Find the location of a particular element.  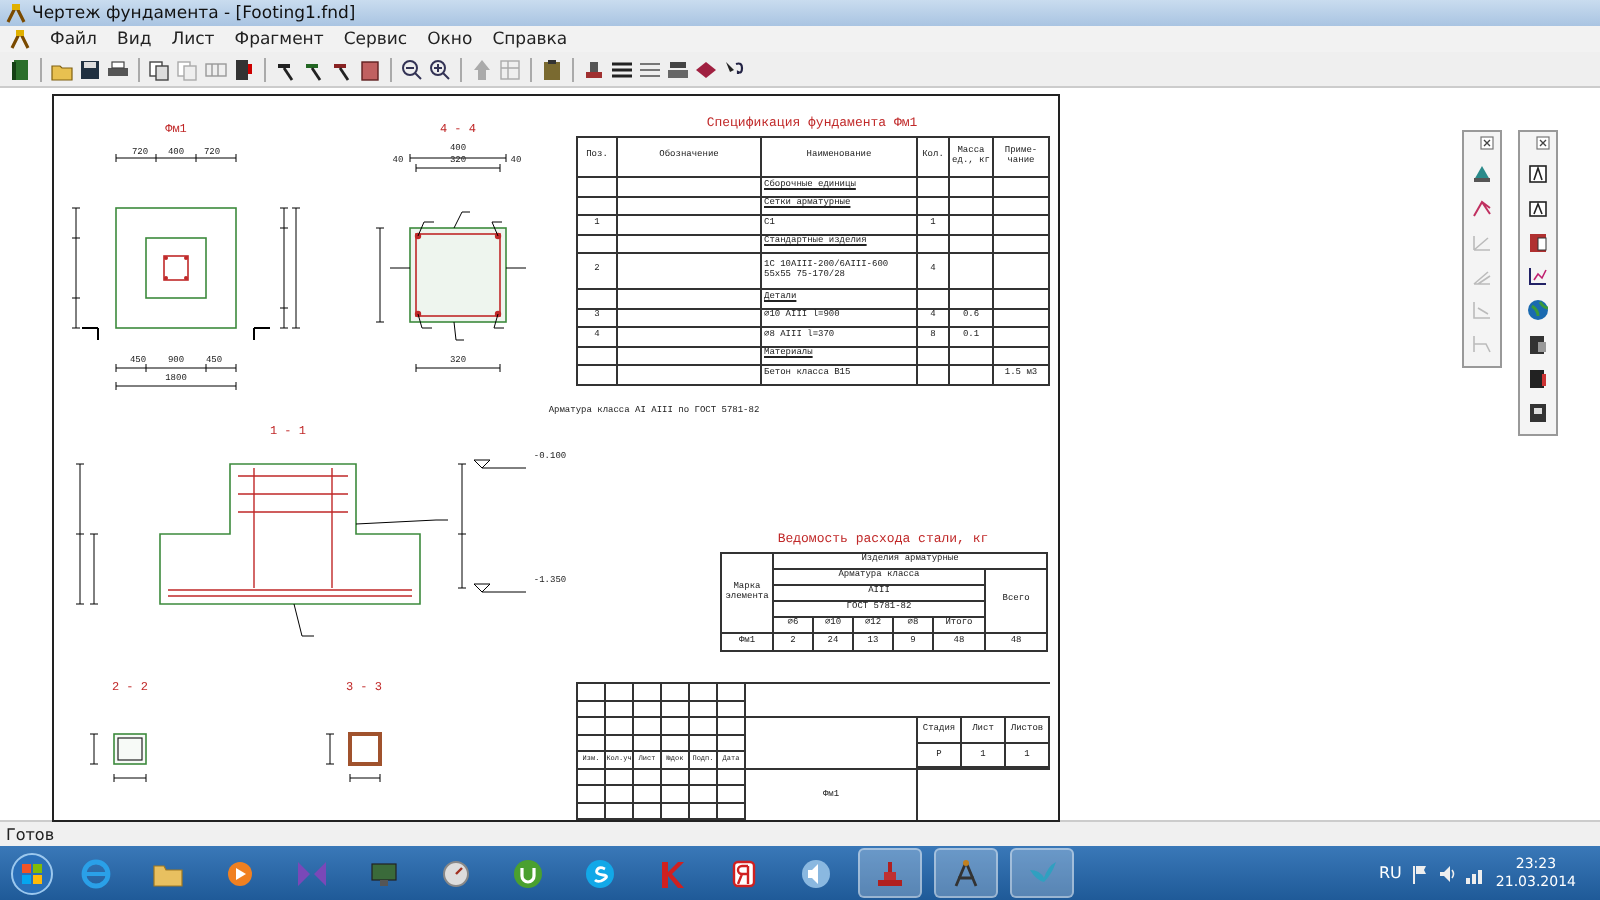

zoom-in-icon is located at coordinates (440, 69).